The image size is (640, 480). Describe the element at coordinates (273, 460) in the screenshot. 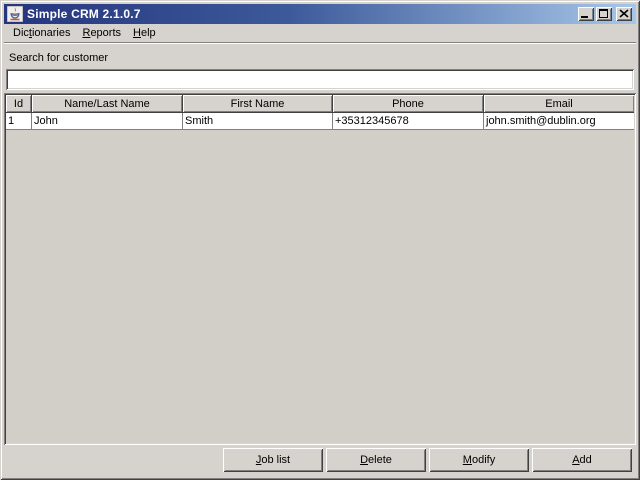

I see `job-list-button: Job list` at that location.